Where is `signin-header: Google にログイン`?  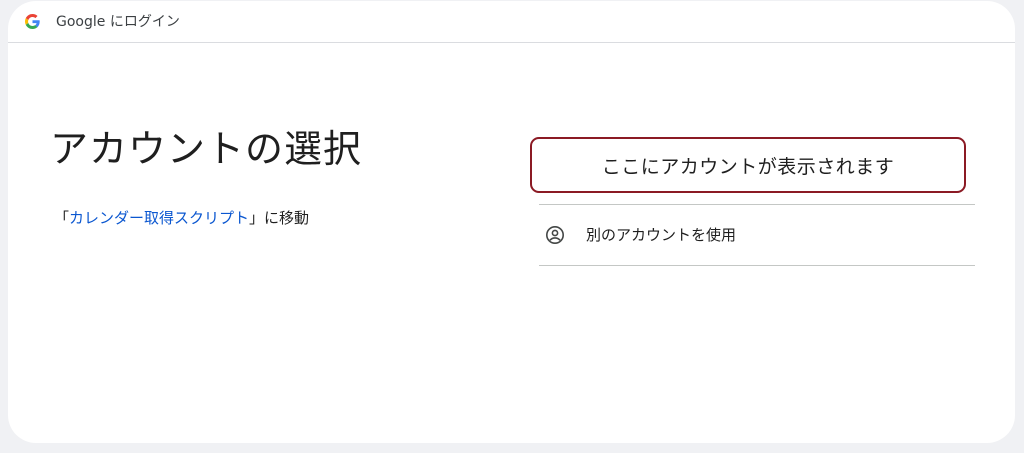
signin-header: Google にログイン is located at coordinates (511, 22).